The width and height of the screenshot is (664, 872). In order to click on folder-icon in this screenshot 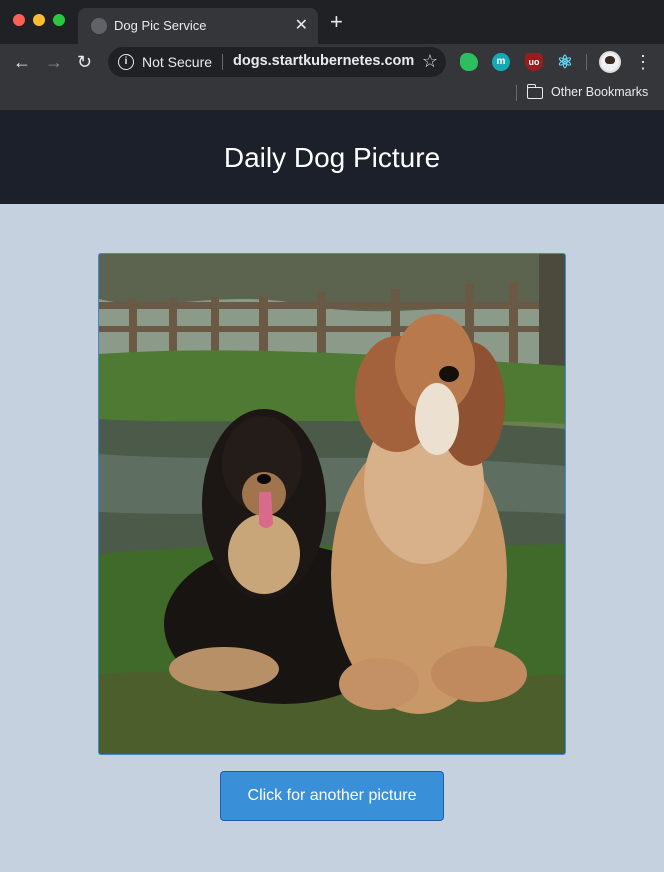, I will do `click(534, 91)`.